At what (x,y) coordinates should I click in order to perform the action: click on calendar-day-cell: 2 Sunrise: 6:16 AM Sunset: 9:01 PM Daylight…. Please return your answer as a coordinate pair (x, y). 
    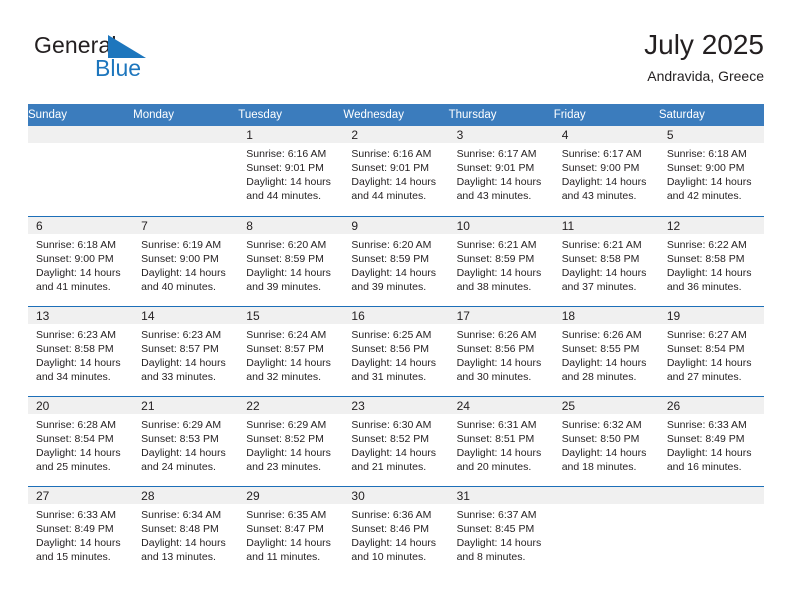
    Looking at the image, I should click on (396, 171).